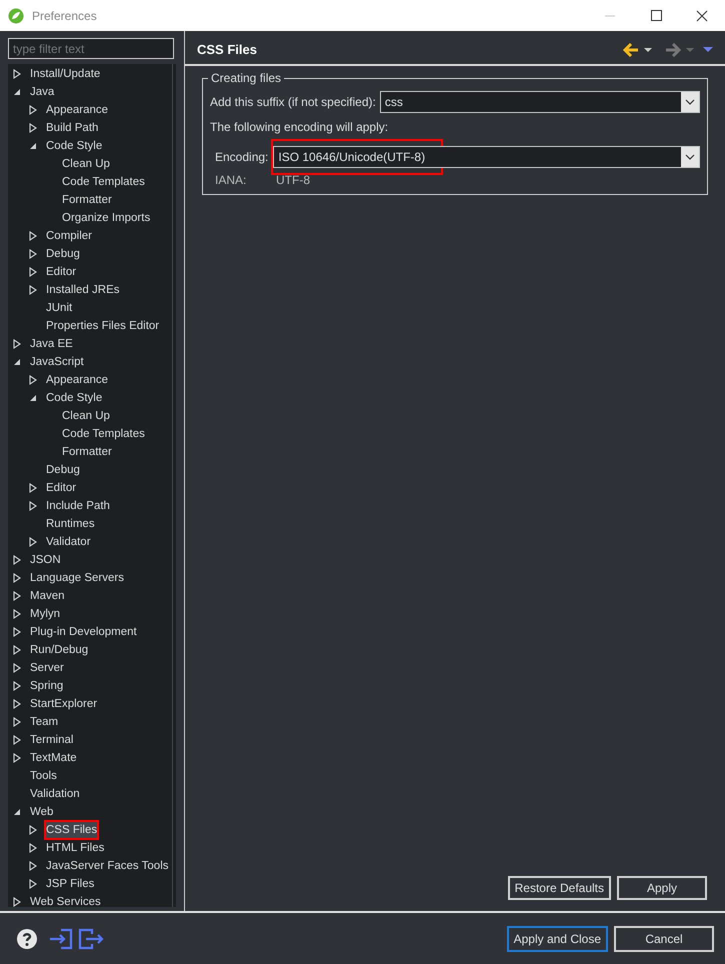  I want to click on help-icon, so click(27, 938).